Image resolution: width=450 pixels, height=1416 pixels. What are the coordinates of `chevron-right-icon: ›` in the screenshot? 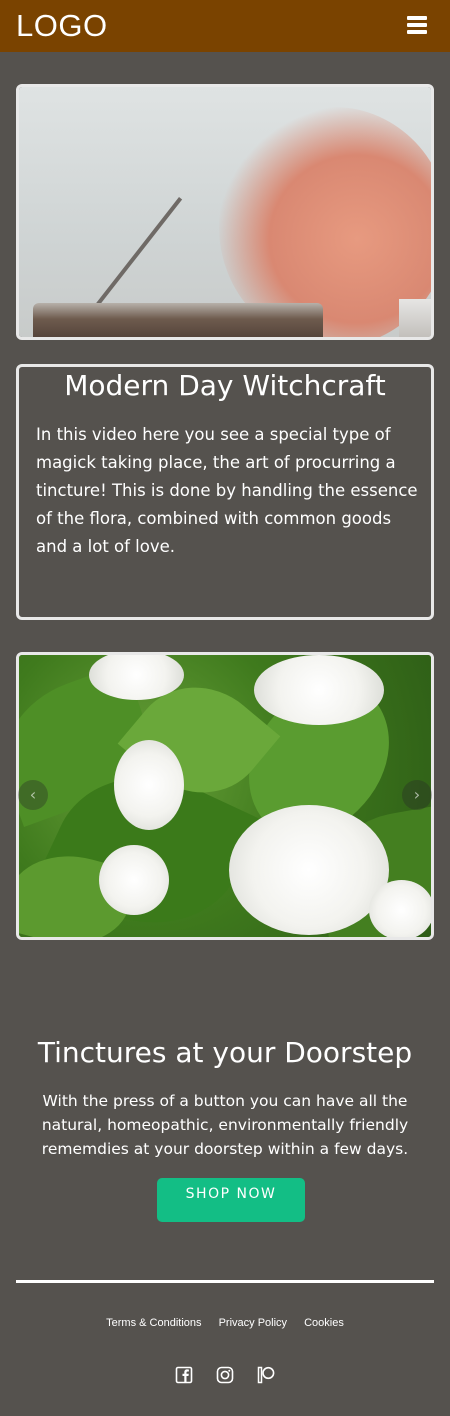 It's located at (417, 794).